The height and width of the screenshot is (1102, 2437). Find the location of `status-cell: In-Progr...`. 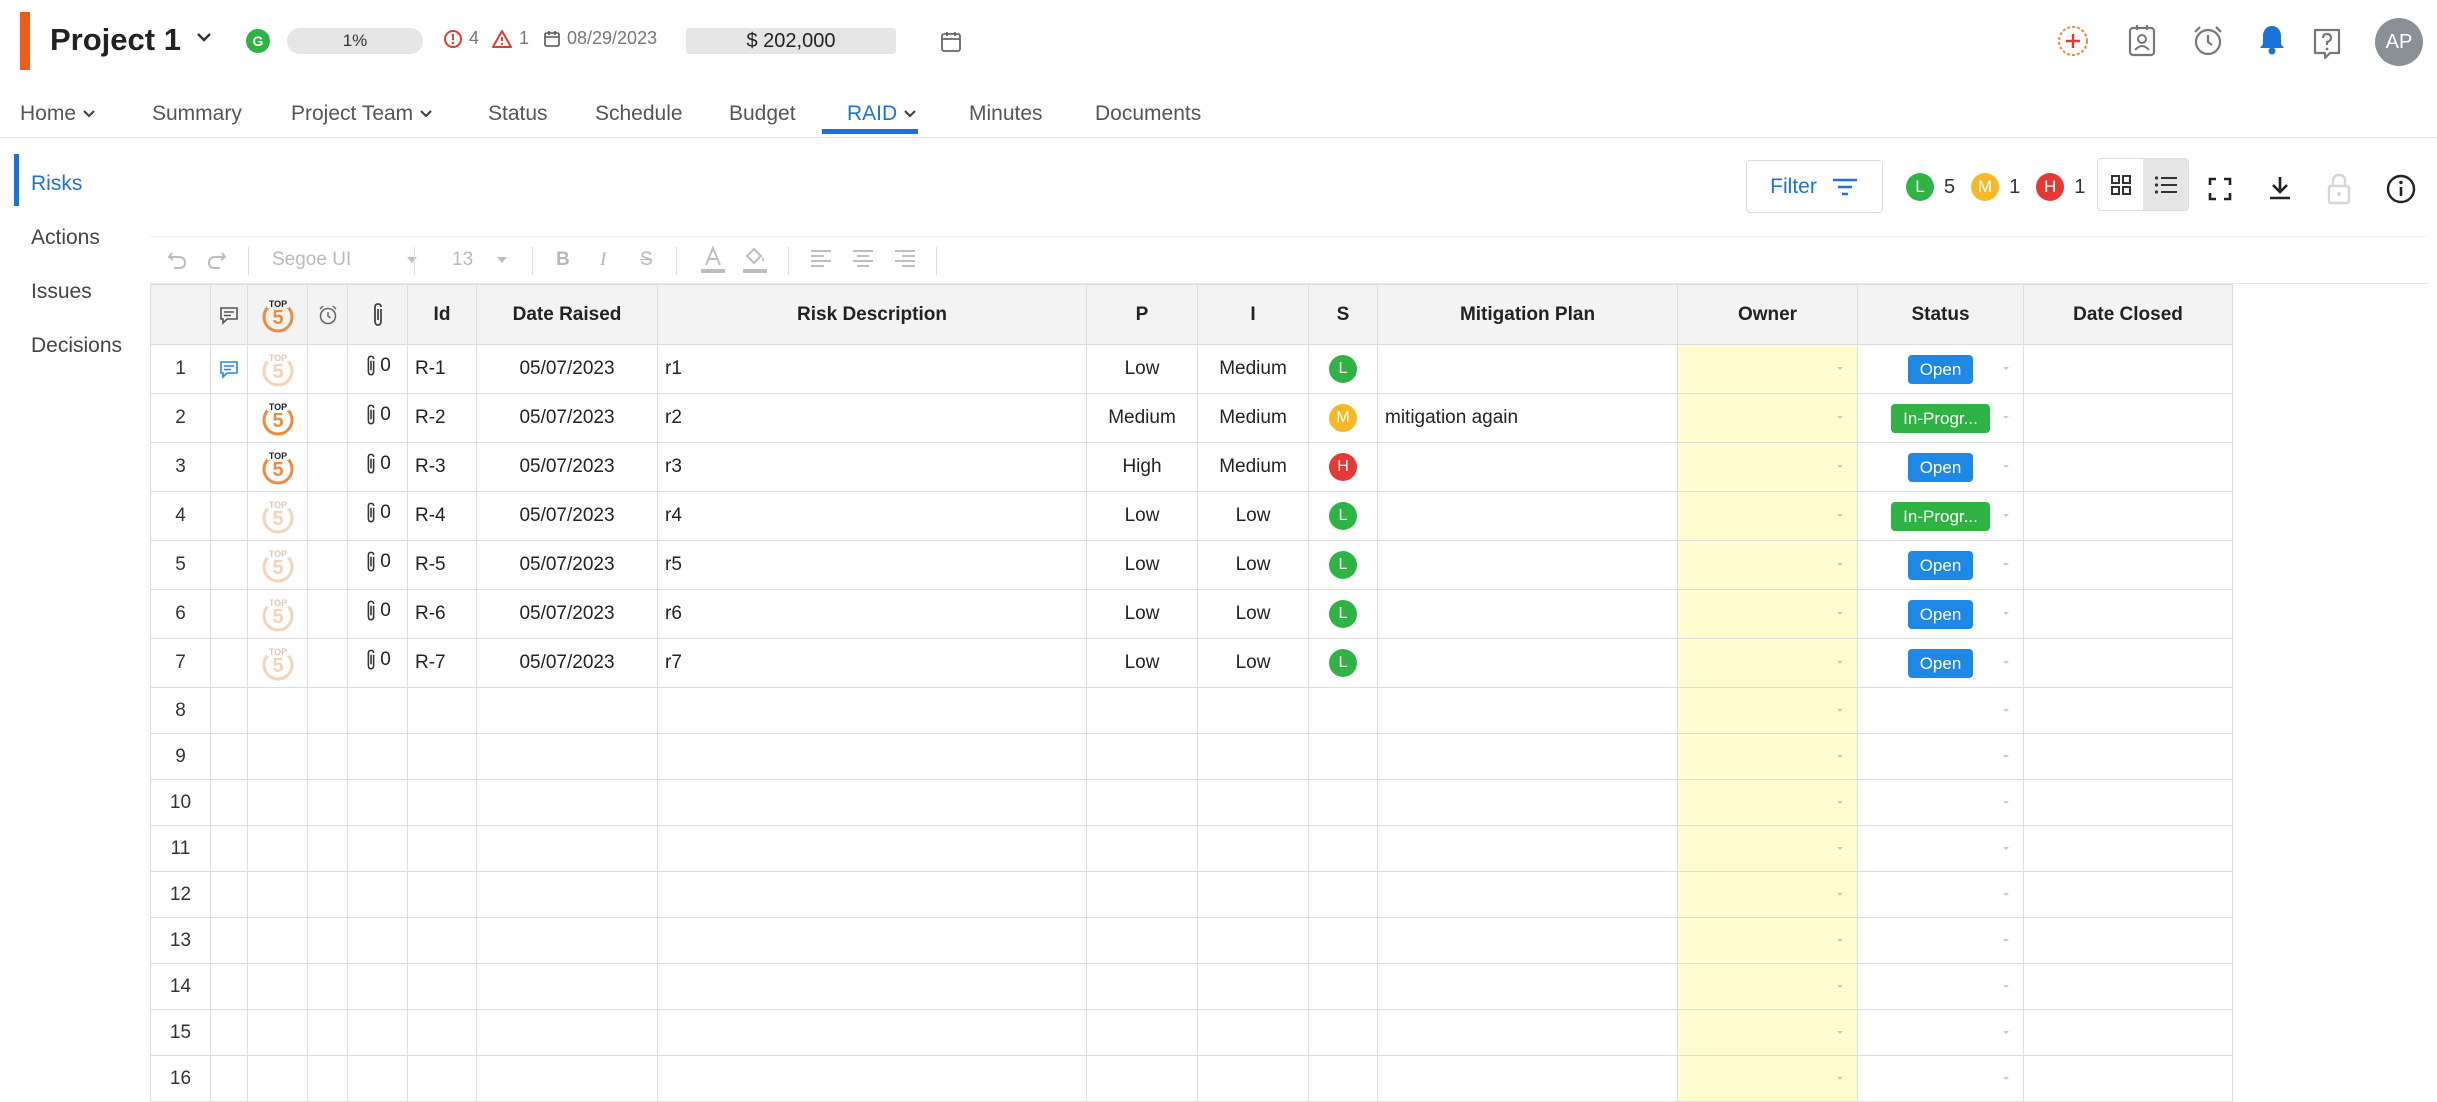

status-cell: In-Progr... is located at coordinates (1940, 516).